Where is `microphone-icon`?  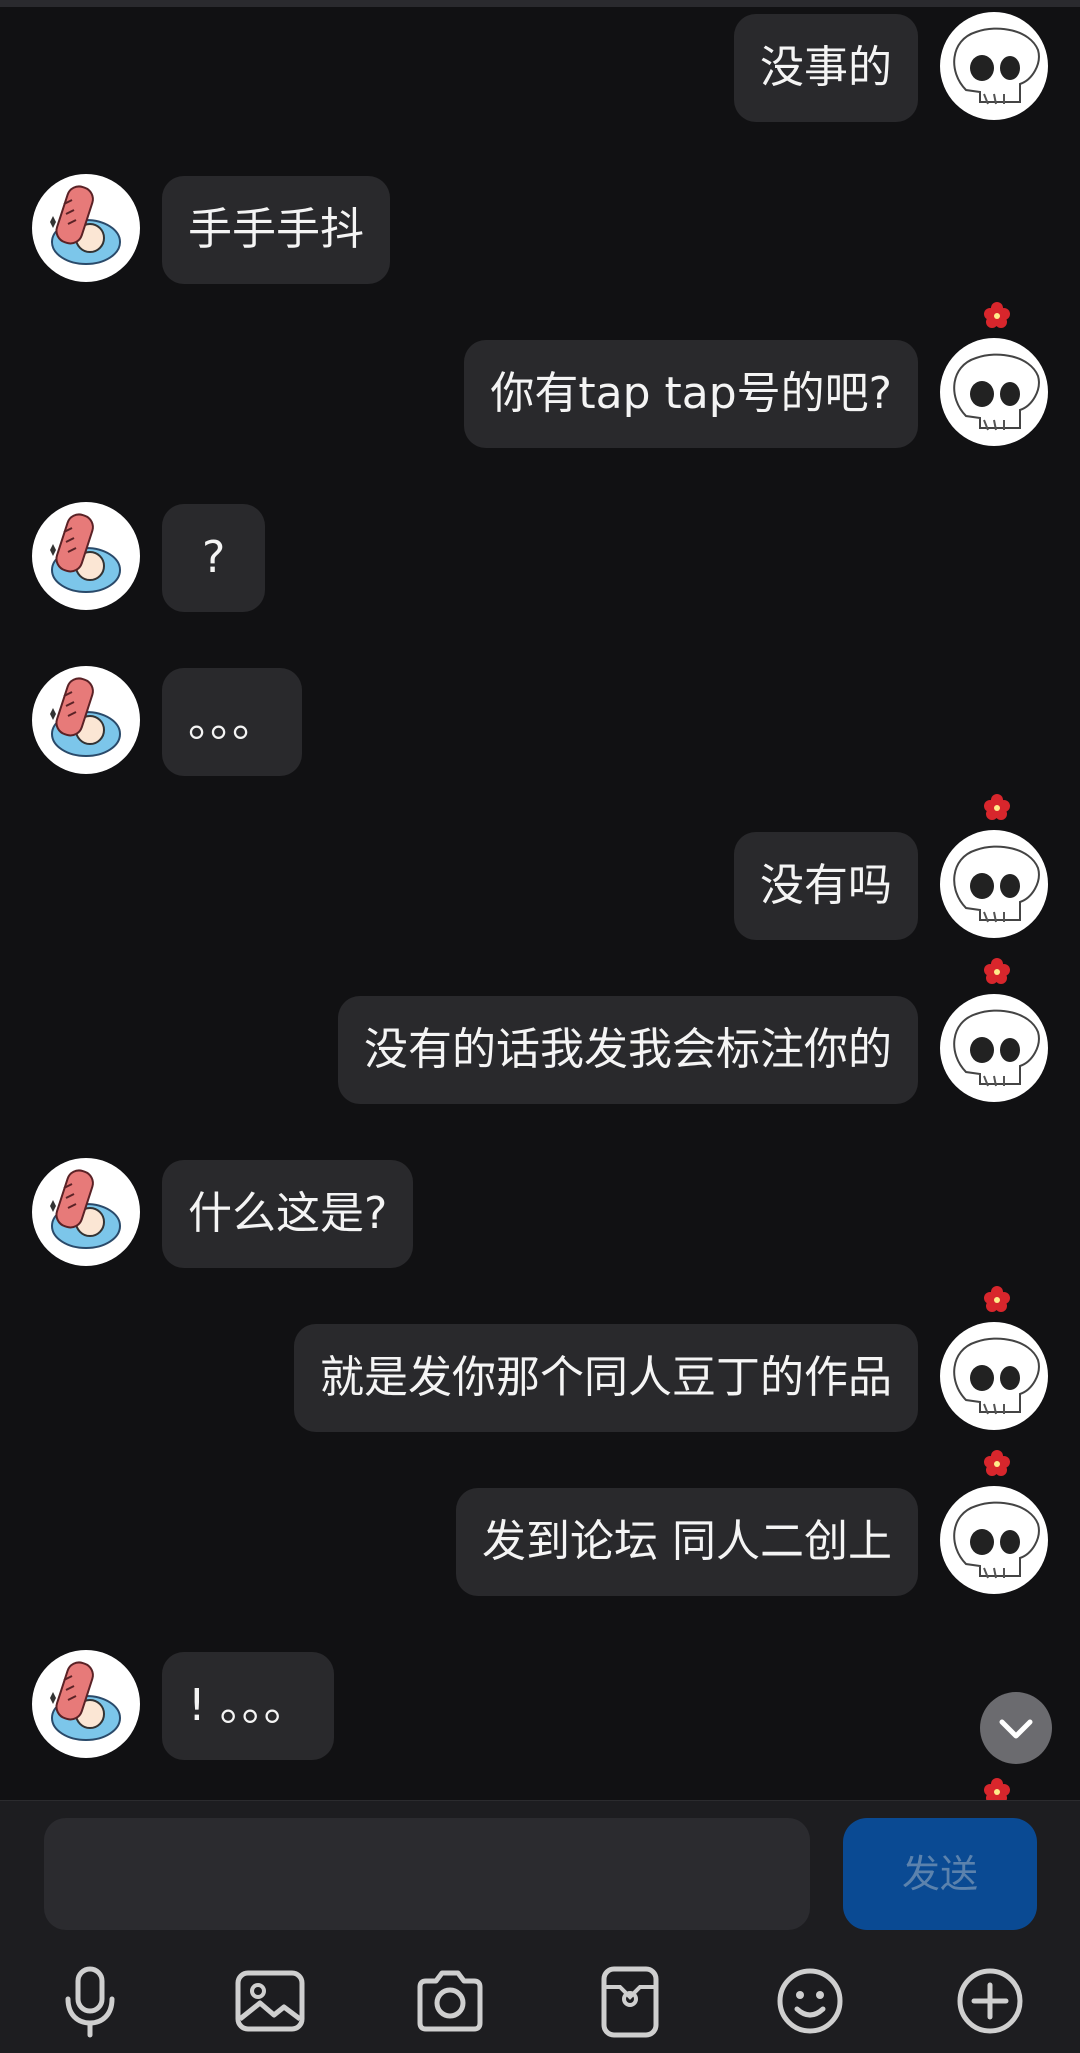 microphone-icon is located at coordinates (90, 2001).